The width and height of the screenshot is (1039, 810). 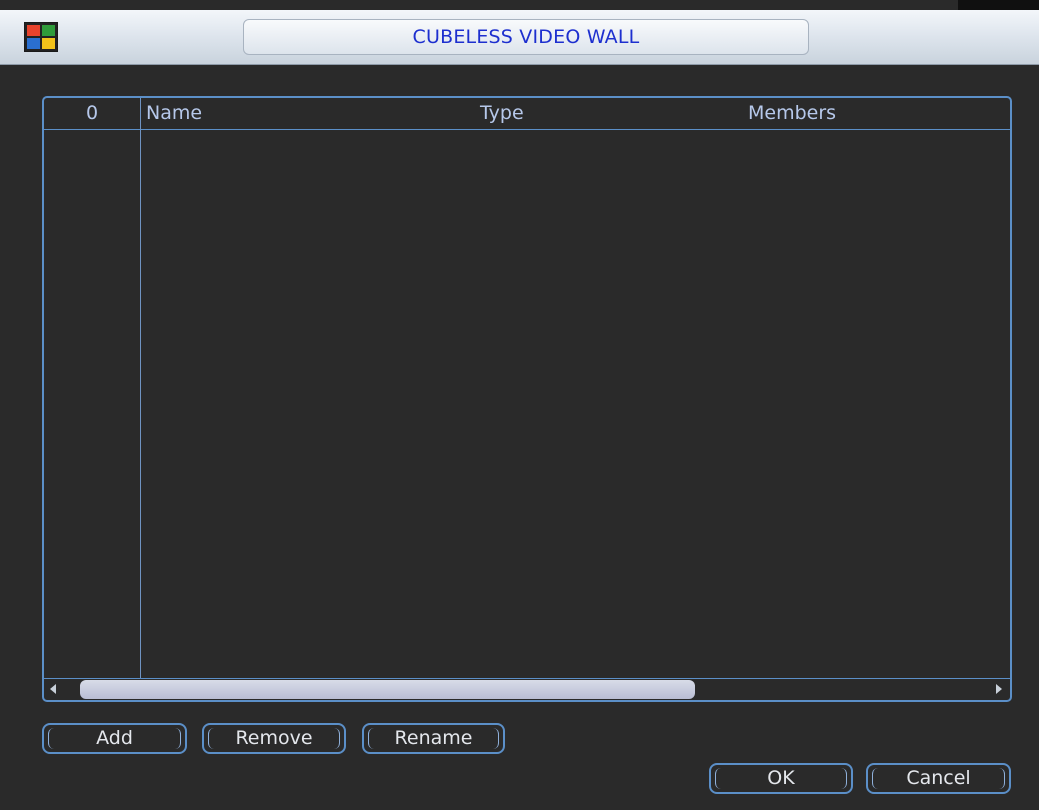 I want to click on table-header: 0 Name Type Members, so click(x=527, y=114).